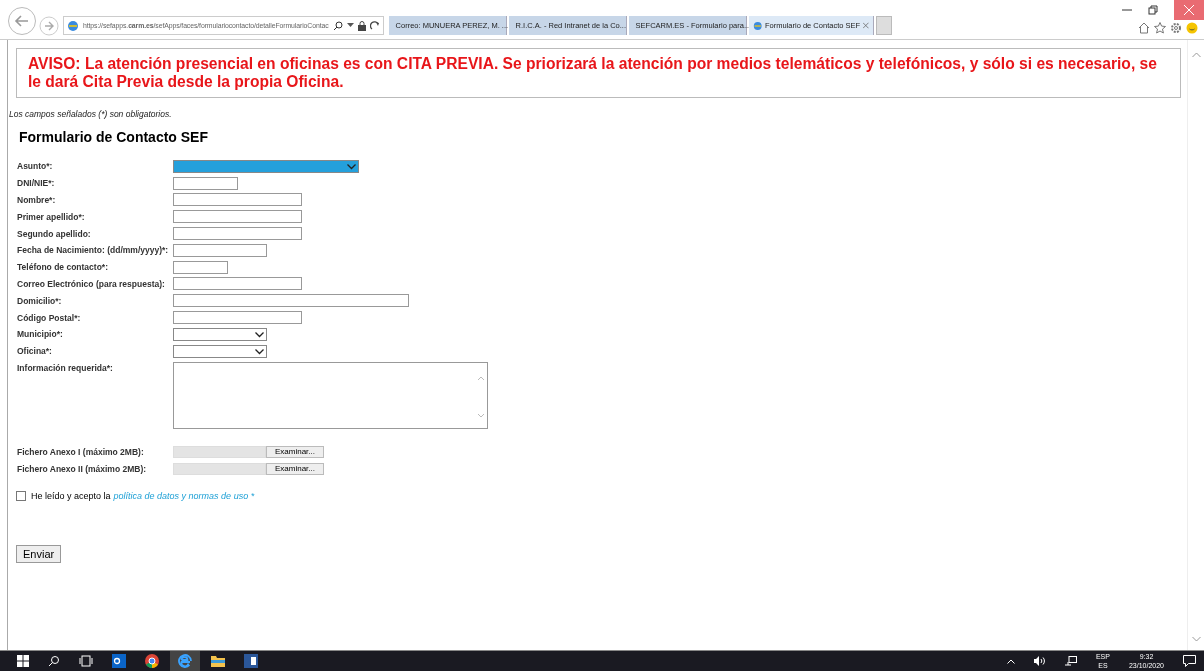  What do you see at coordinates (40, 334) in the screenshot?
I see `field-label: Municipio*:` at bounding box center [40, 334].